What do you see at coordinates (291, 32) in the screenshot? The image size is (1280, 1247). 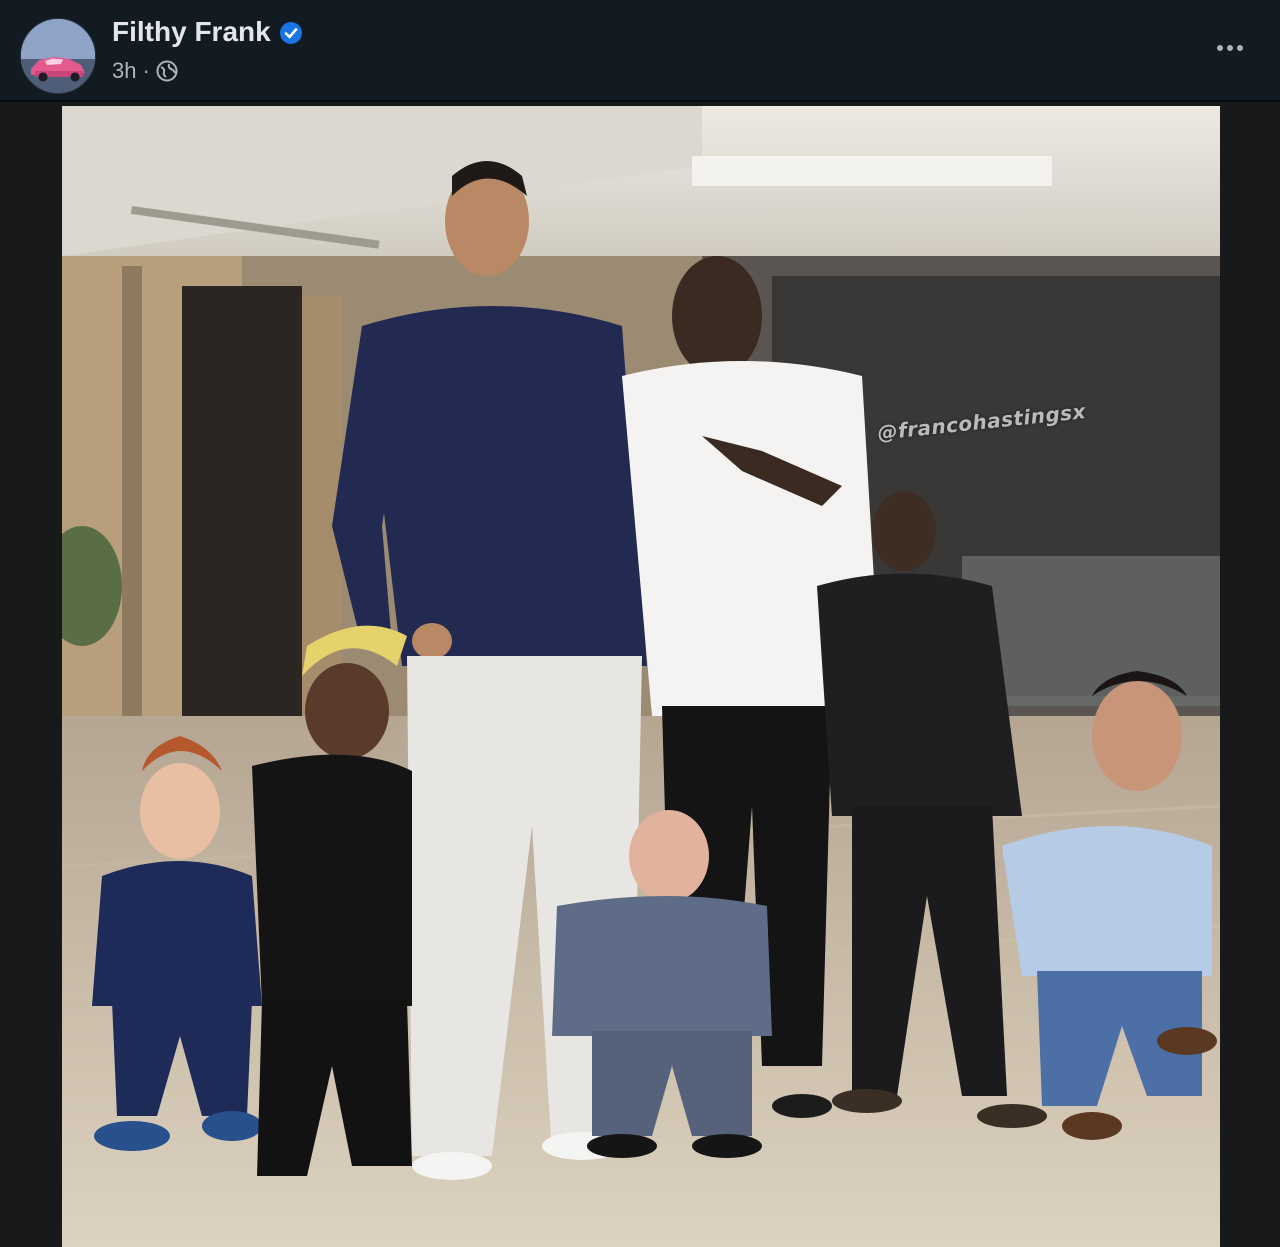 I see `verified-badge-icon` at bounding box center [291, 32].